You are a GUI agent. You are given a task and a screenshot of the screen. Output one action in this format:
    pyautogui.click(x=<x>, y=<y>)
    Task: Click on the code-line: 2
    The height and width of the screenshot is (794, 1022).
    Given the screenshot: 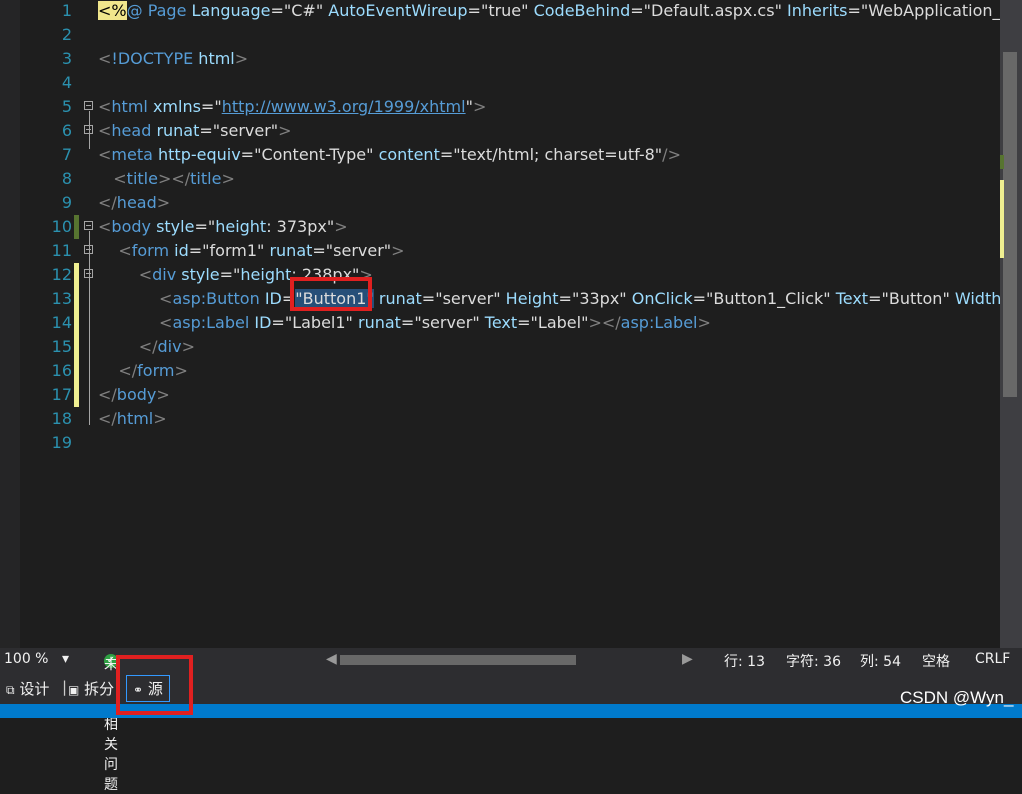 What is the action you would take?
    pyautogui.click(x=500, y=35)
    